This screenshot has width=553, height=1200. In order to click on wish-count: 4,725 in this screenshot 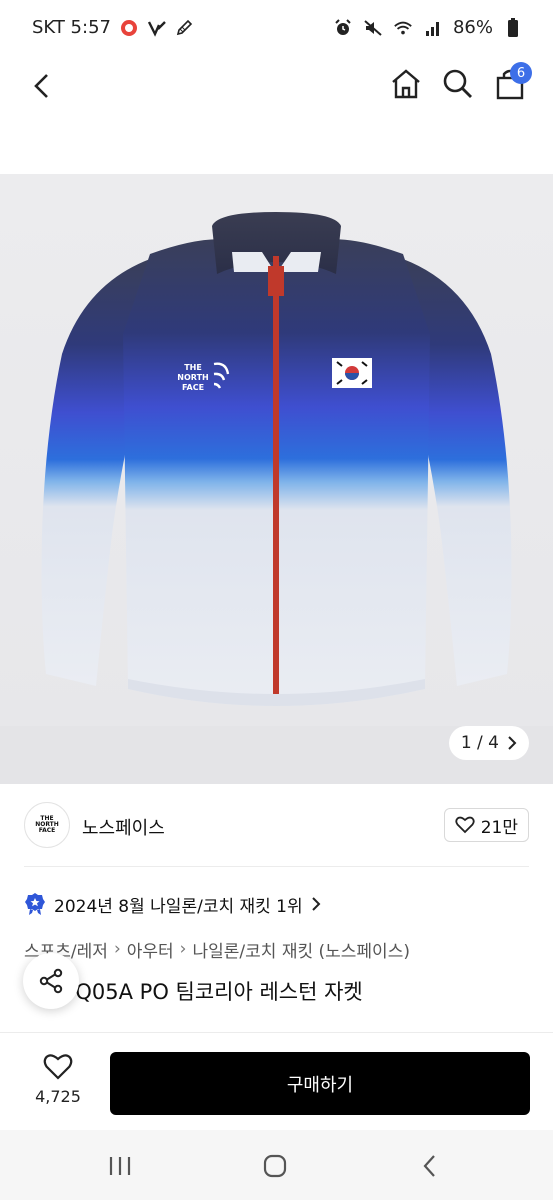, I will do `click(58, 1096)`.